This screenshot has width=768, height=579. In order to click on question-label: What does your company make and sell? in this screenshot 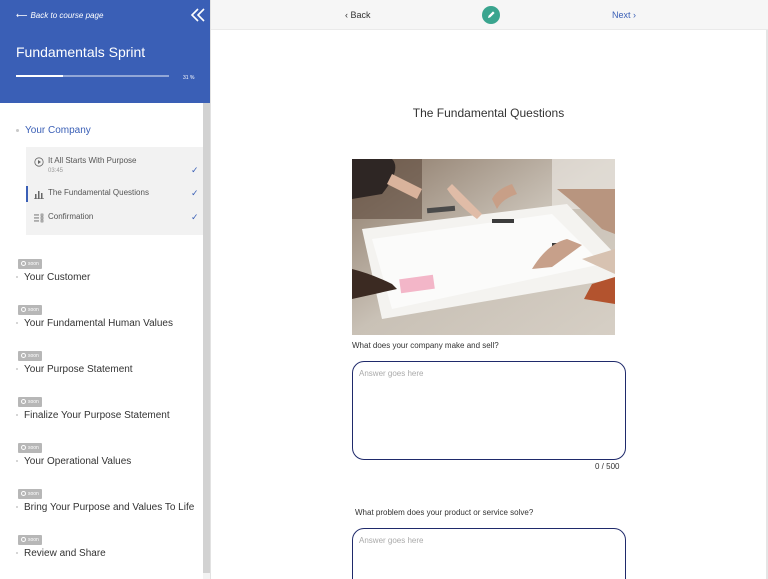, I will do `click(425, 345)`.